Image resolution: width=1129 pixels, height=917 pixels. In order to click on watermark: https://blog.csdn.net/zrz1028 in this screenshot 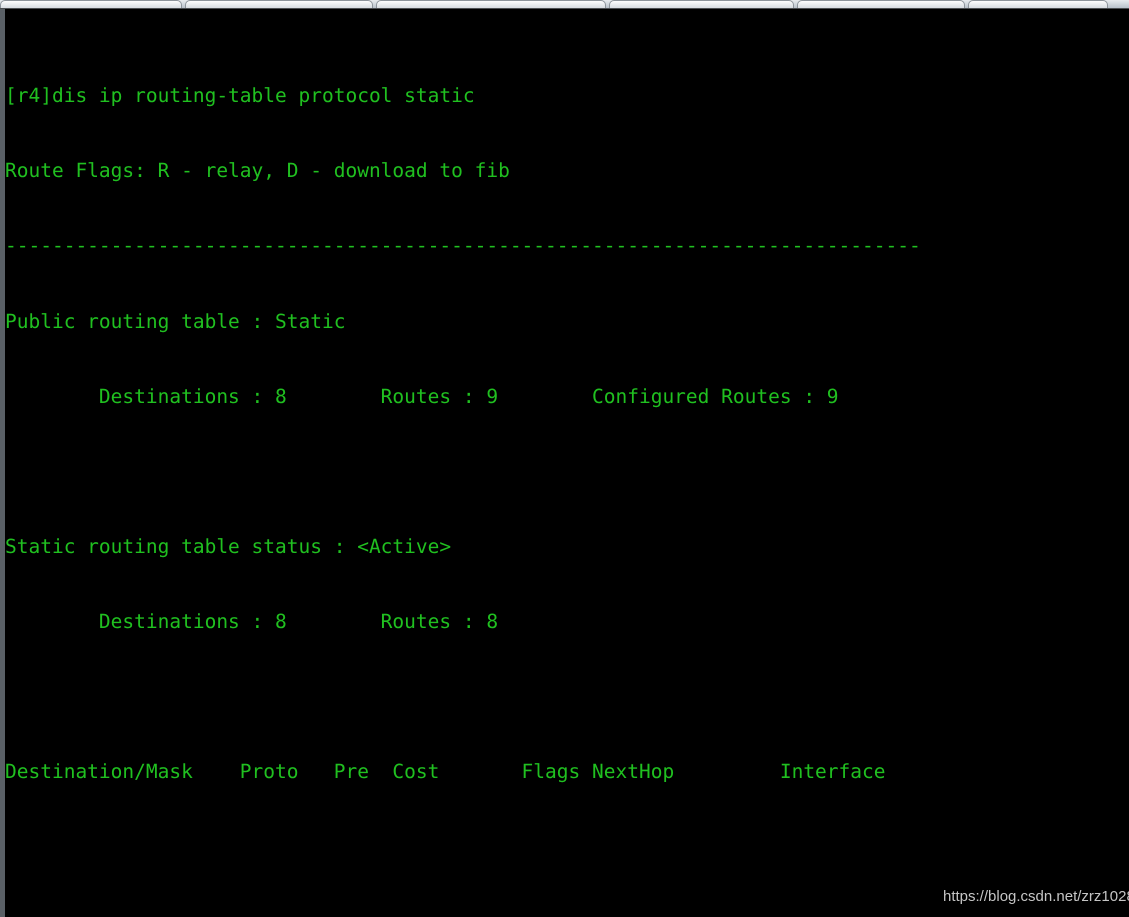, I will do `click(1036, 896)`.